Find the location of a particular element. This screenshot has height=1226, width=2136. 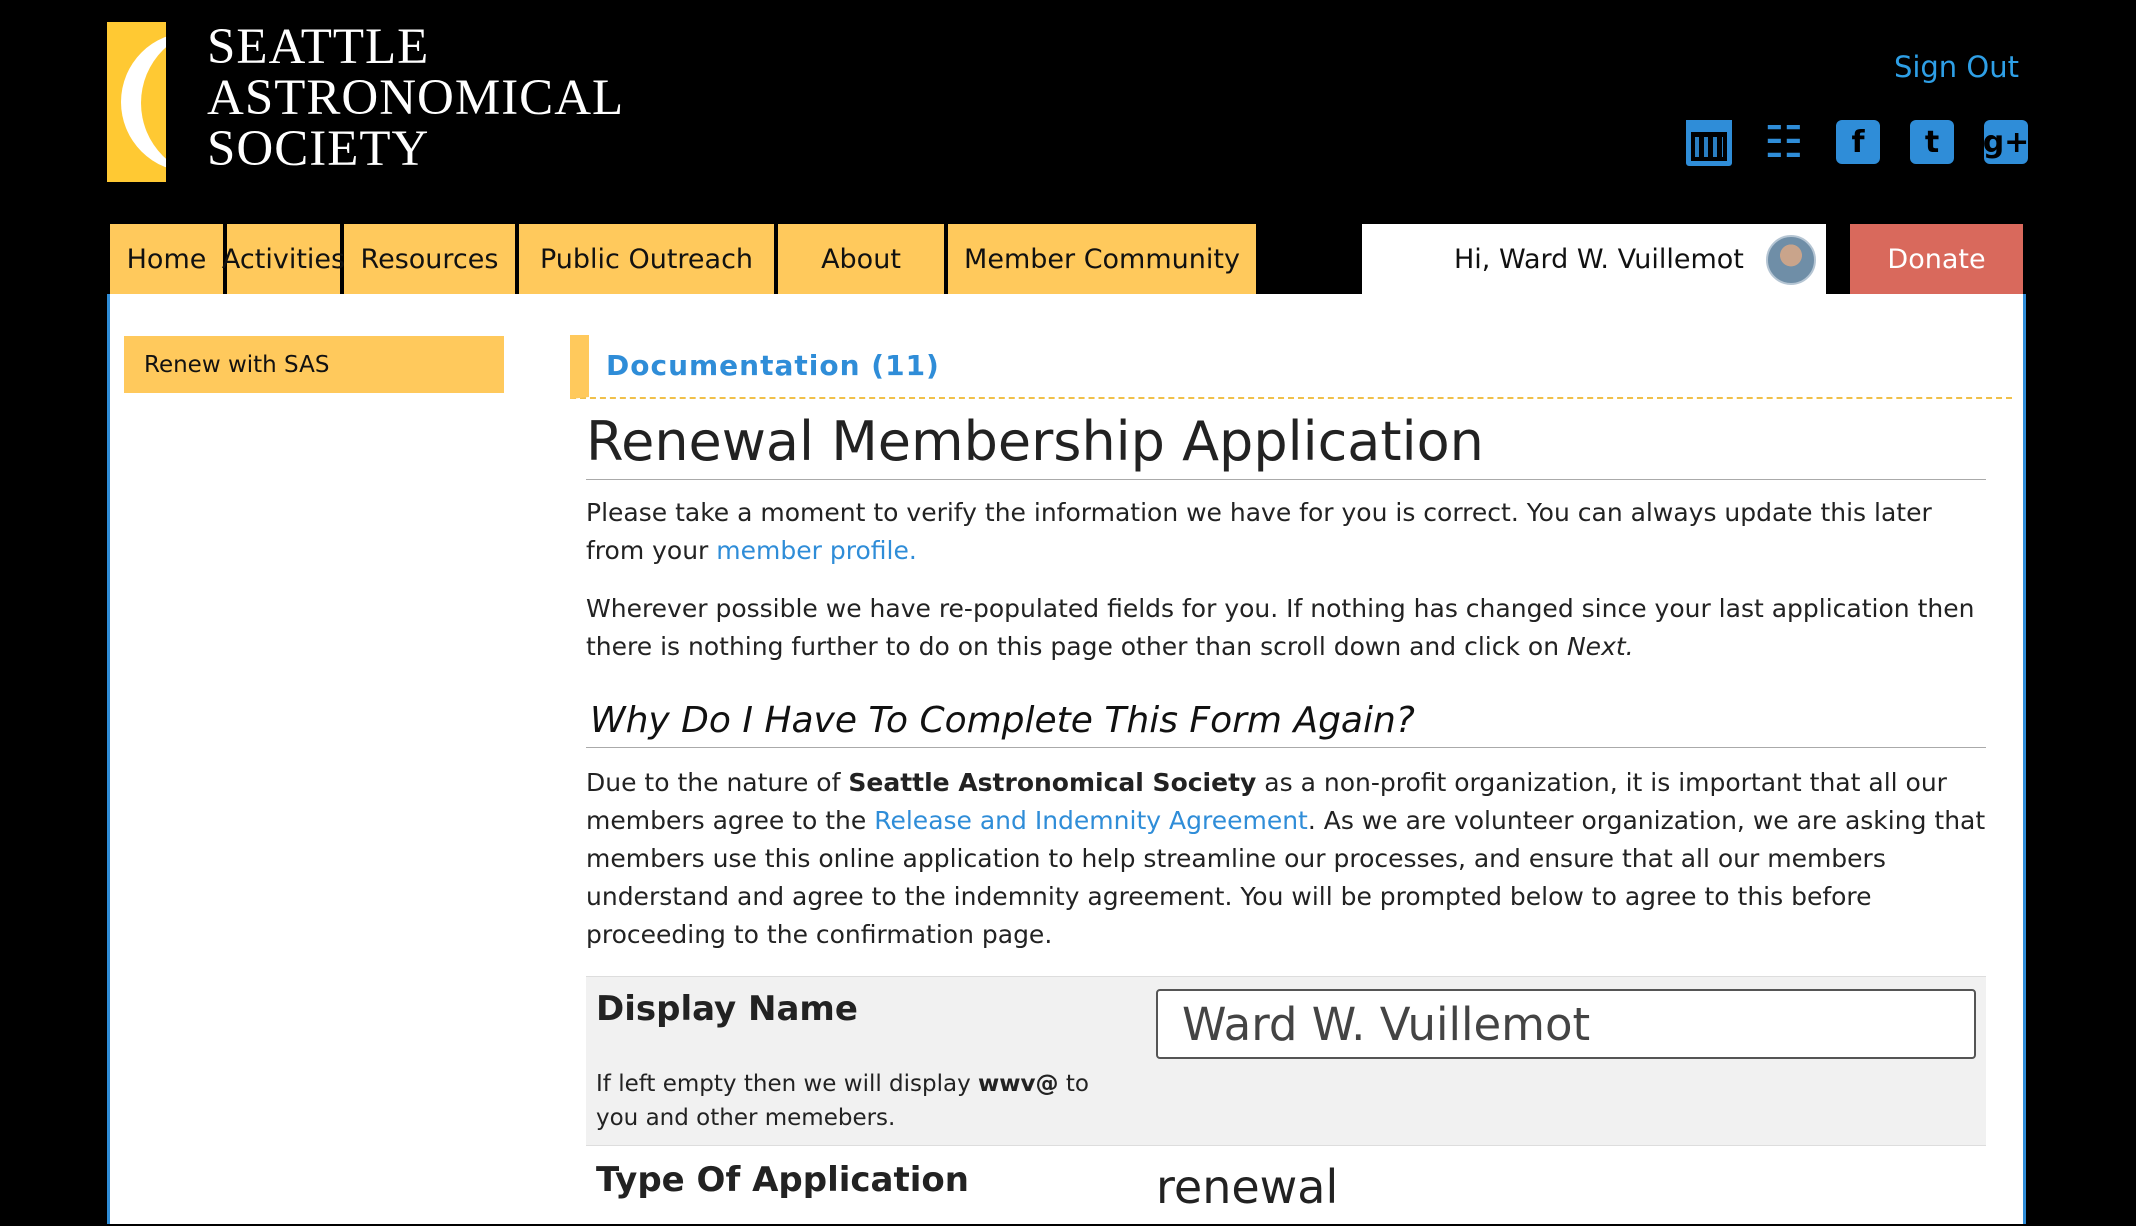

sidebar-item-renew: Renew with SAS is located at coordinates (314, 364).